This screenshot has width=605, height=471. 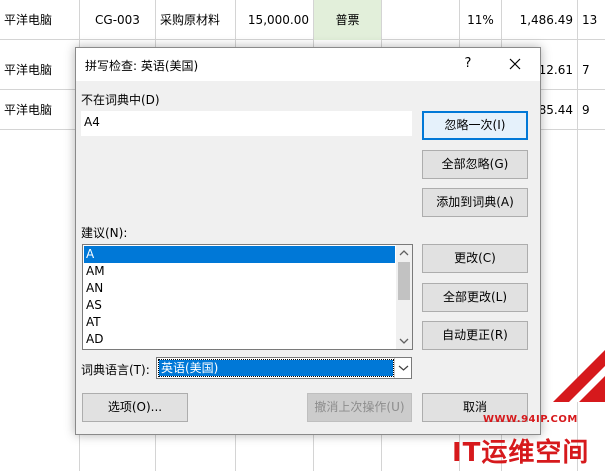 What do you see at coordinates (475, 202) in the screenshot?
I see `add-to-dictionary-button: 添加到词典(A)` at bounding box center [475, 202].